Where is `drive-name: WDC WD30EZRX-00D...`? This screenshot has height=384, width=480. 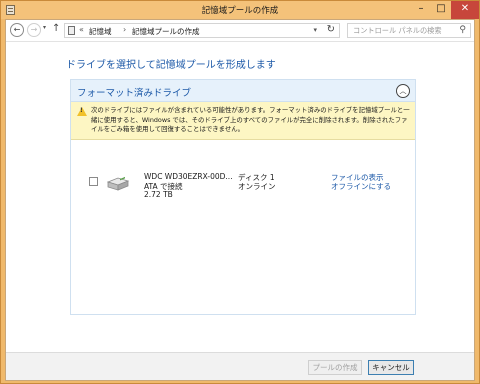
drive-name: WDC WD30EZRX-00D... is located at coordinates (188, 176).